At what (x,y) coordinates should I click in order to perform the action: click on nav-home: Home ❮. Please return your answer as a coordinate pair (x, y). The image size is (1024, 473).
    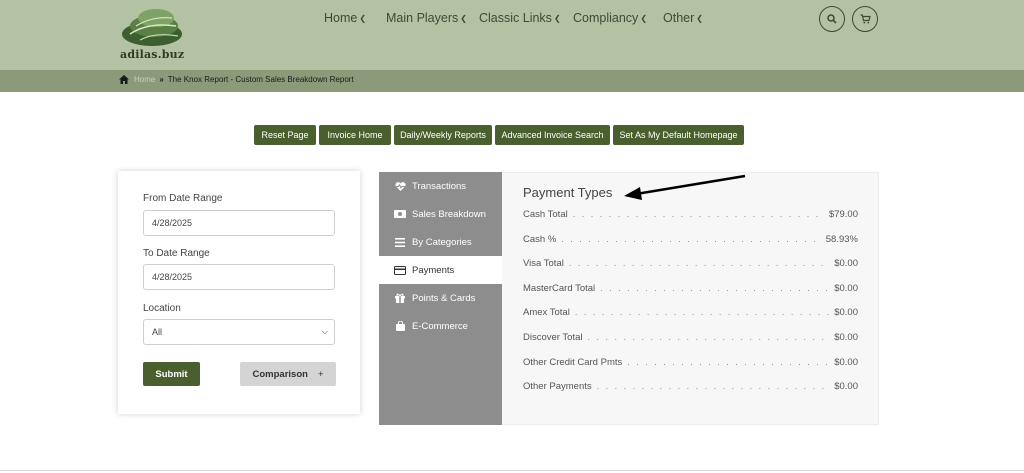
    Looking at the image, I should click on (345, 18).